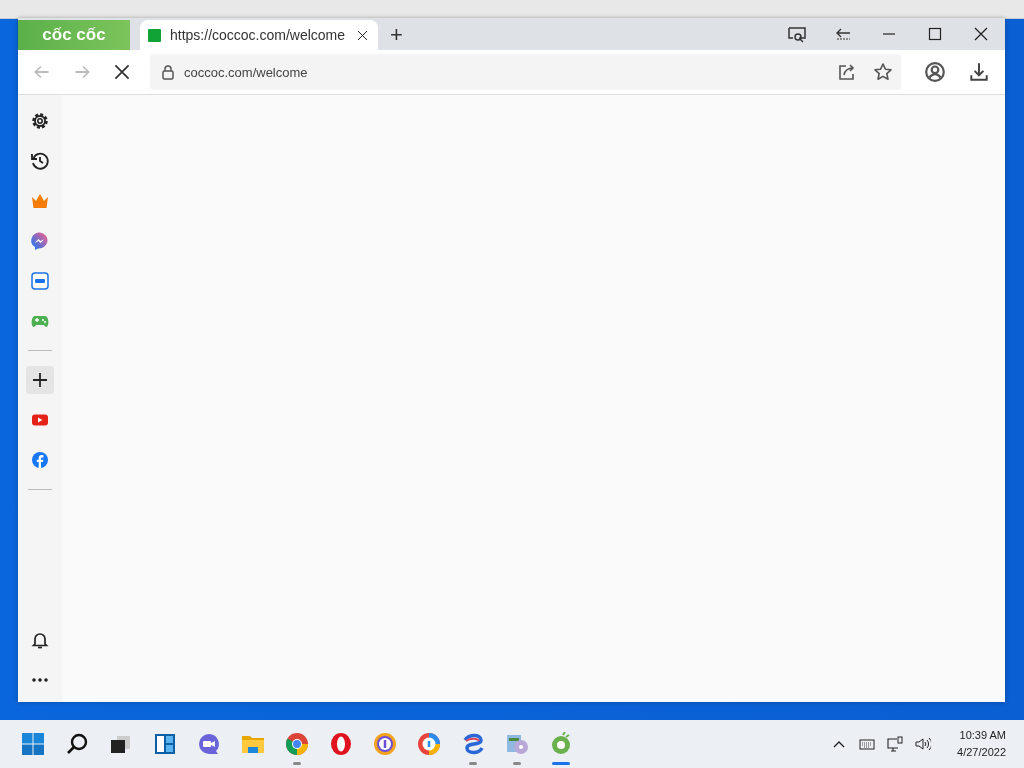 The width and height of the screenshot is (1024, 768). What do you see at coordinates (40, 380) in the screenshot?
I see `add-icon` at bounding box center [40, 380].